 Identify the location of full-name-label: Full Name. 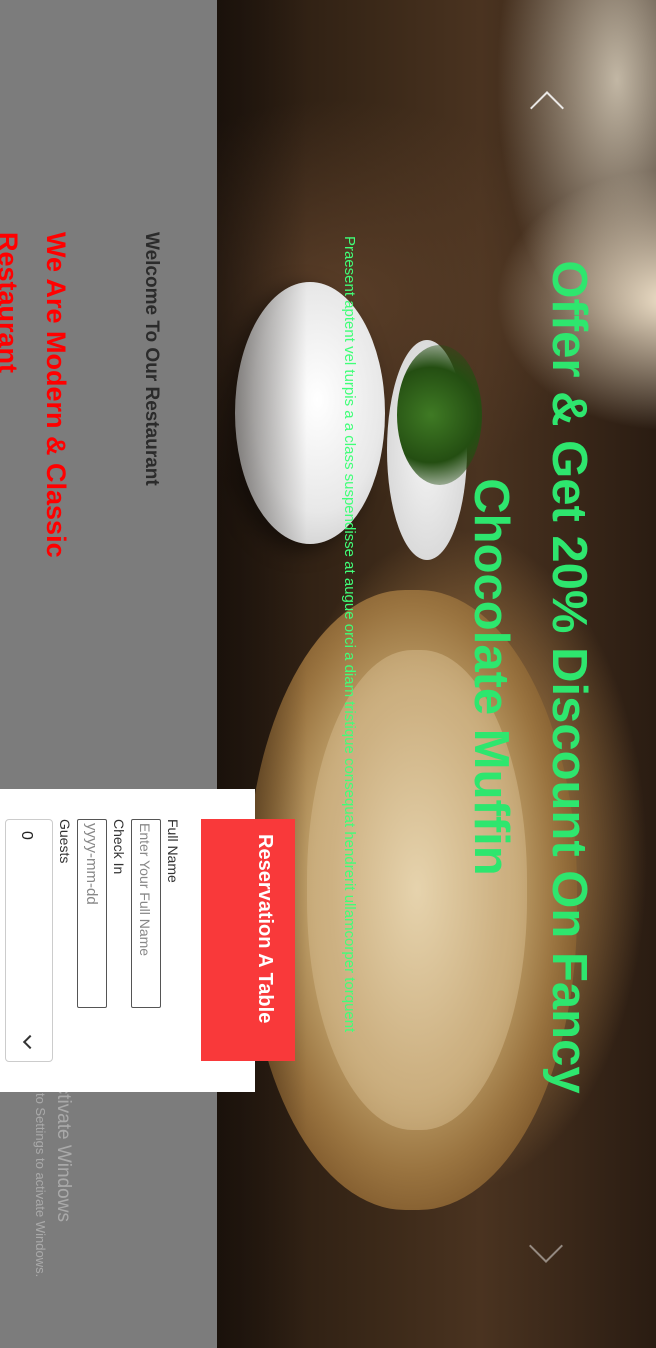
(173, 851).